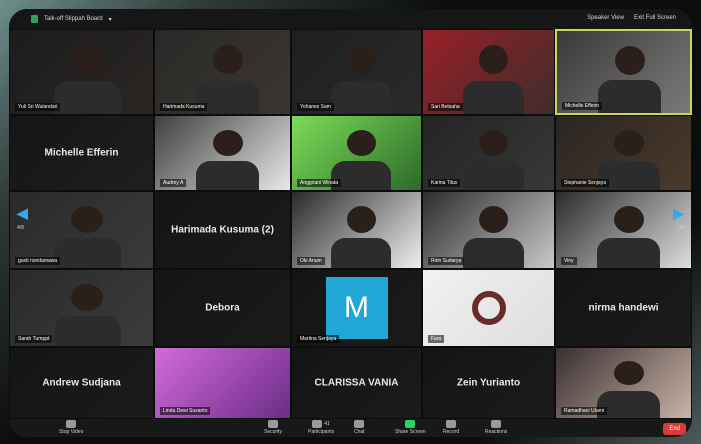 Image resolution: width=701 pixels, height=444 pixels. What do you see at coordinates (356, 230) in the screenshot?
I see `participant-tile: Oki Anum` at bounding box center [356, 230].